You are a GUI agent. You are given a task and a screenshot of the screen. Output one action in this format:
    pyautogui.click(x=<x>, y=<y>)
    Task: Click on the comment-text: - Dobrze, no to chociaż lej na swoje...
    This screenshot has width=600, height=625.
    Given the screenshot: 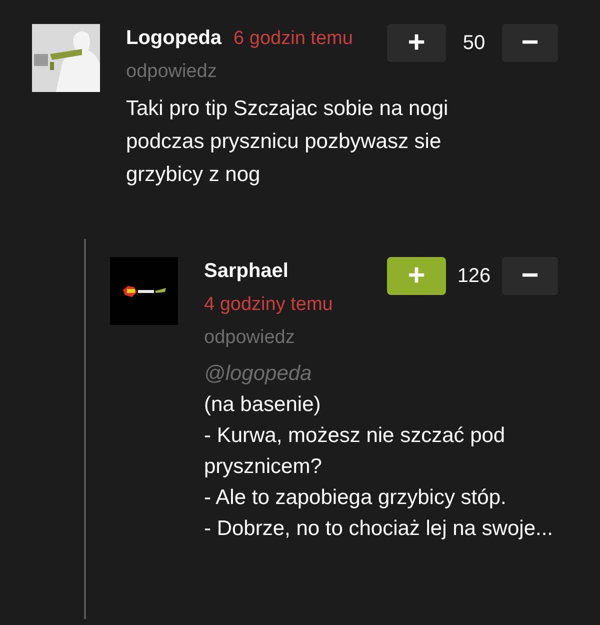 What is the action you would take?
    pyautogui.click(x=379, y=529)
    